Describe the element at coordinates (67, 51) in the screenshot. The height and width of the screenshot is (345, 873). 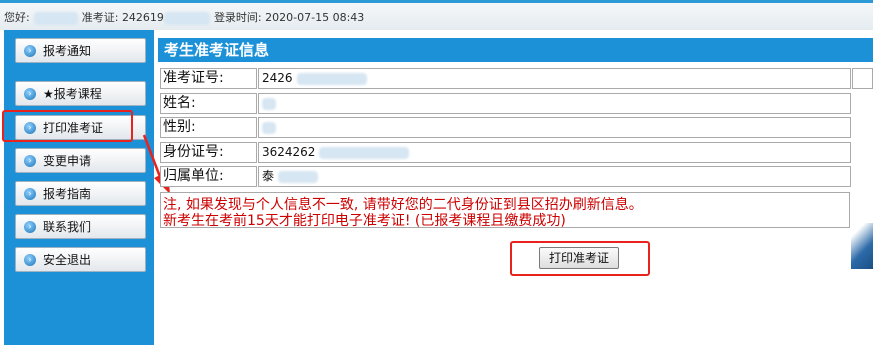
I see `sidebar-item-label: 报考通知` at that location.